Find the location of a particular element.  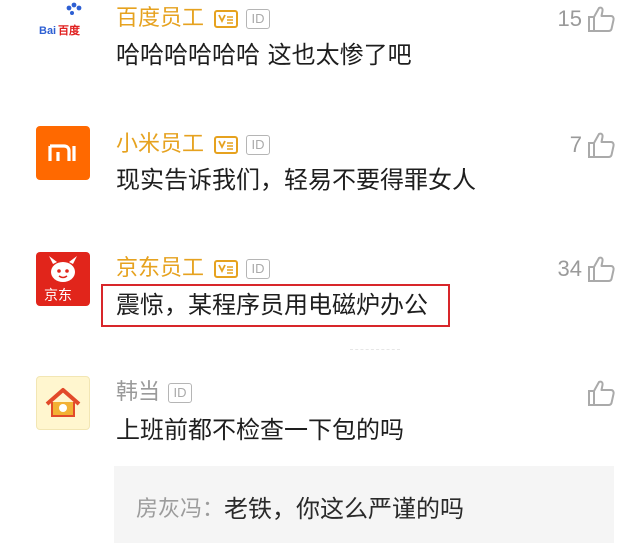

like-button: 7 is located at coordinates (593, 145).